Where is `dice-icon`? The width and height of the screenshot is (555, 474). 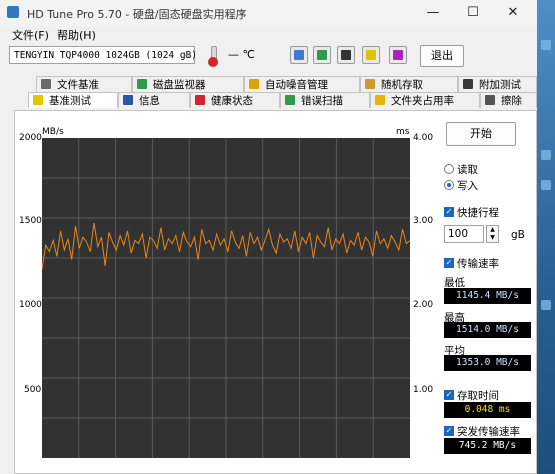 dice-icon is located at coordinates (370, 84).